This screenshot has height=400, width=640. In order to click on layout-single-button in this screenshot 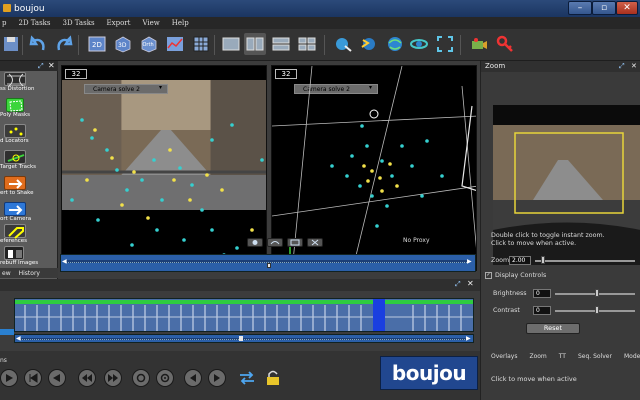, I will do `click(231, 44)`.